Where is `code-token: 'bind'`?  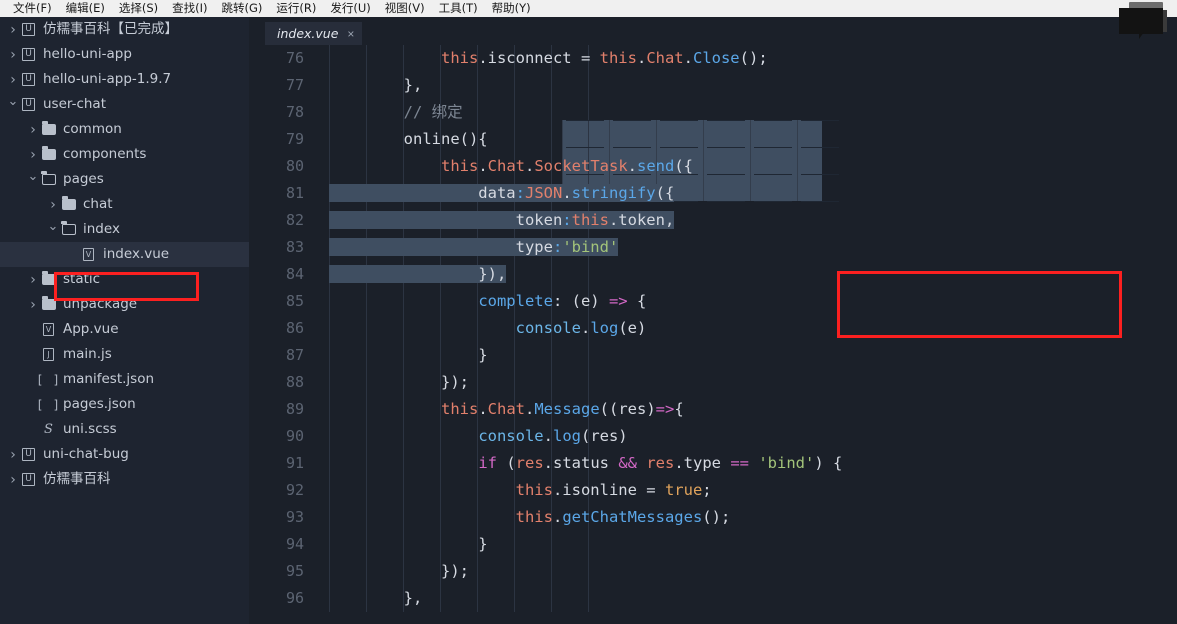
code-token: 'bind' is located at coordinates (590, 247).